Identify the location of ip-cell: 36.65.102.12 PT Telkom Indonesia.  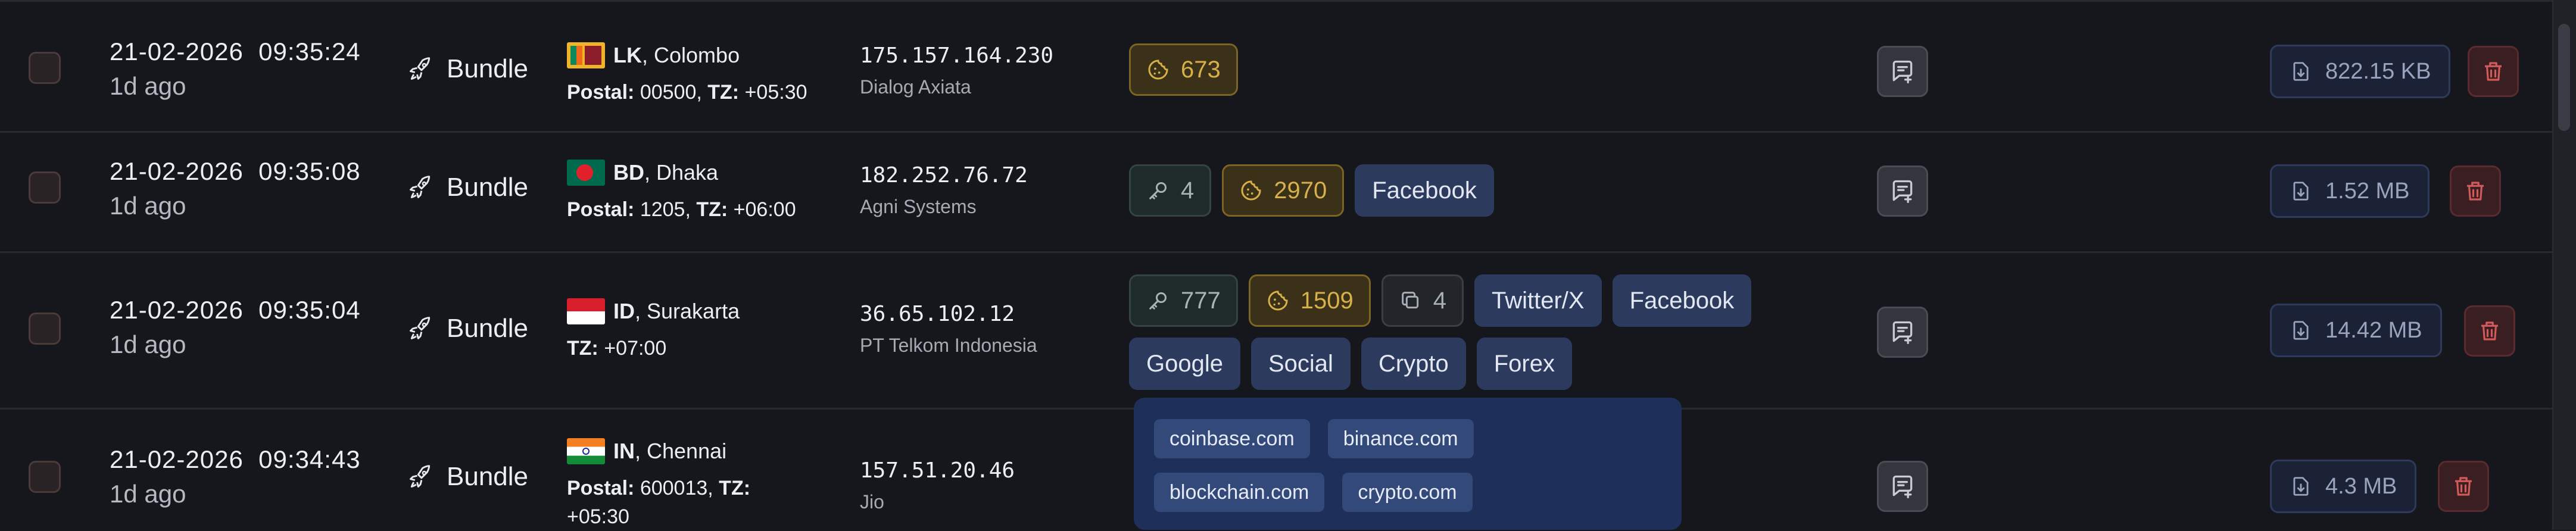
(948, 329).